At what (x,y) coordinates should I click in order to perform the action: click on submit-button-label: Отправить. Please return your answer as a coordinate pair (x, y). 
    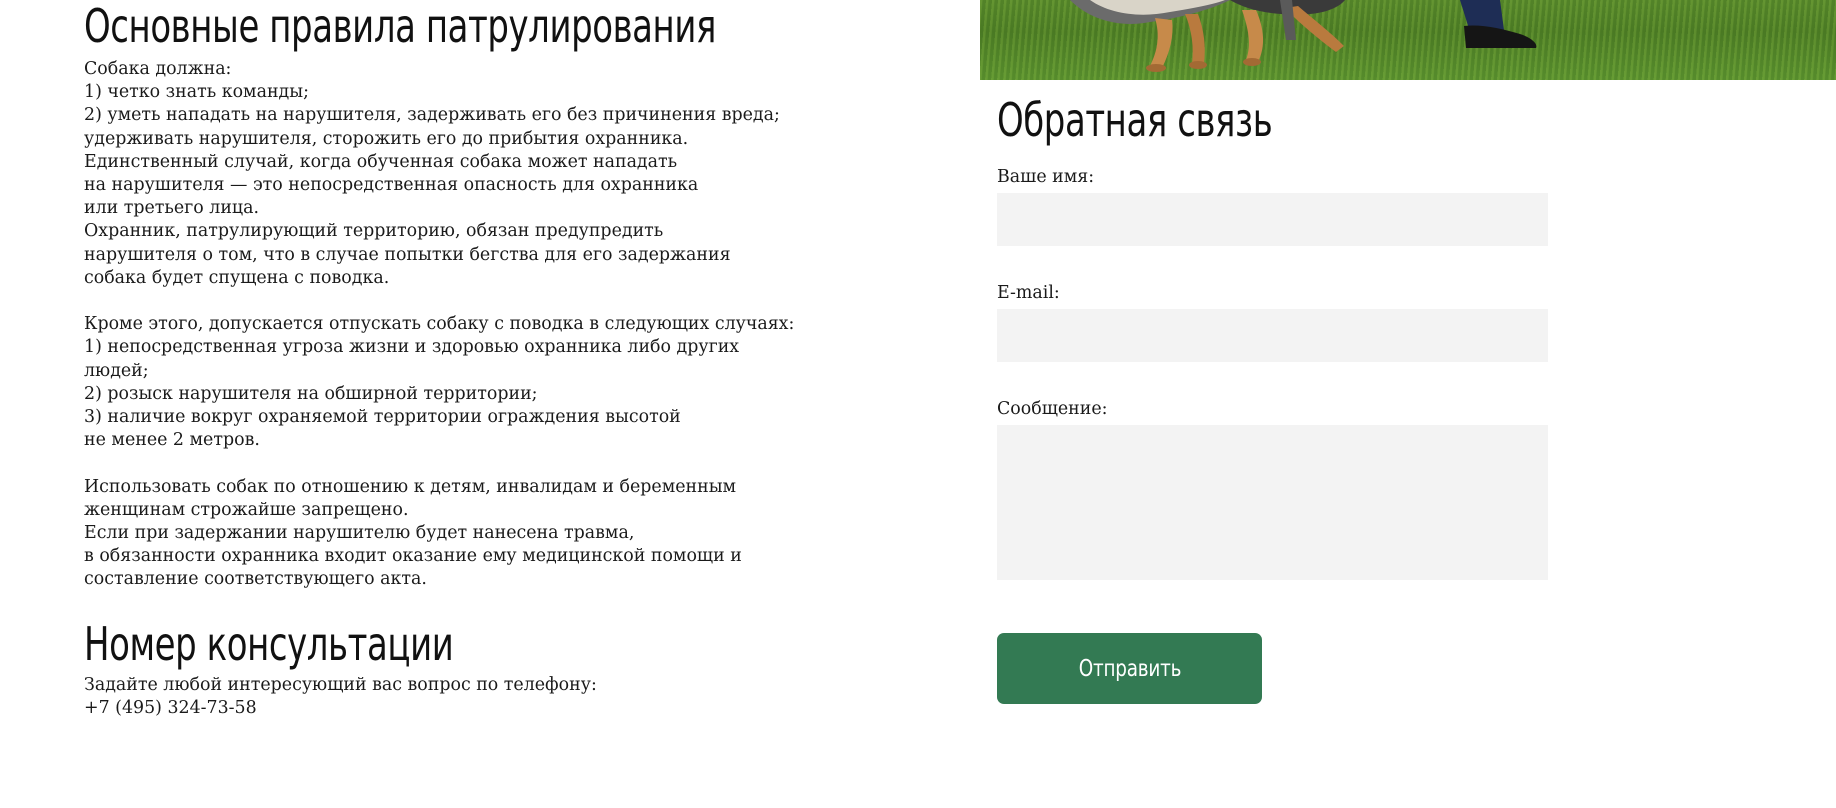
    Looking at the image, I should click on (1129, 668).